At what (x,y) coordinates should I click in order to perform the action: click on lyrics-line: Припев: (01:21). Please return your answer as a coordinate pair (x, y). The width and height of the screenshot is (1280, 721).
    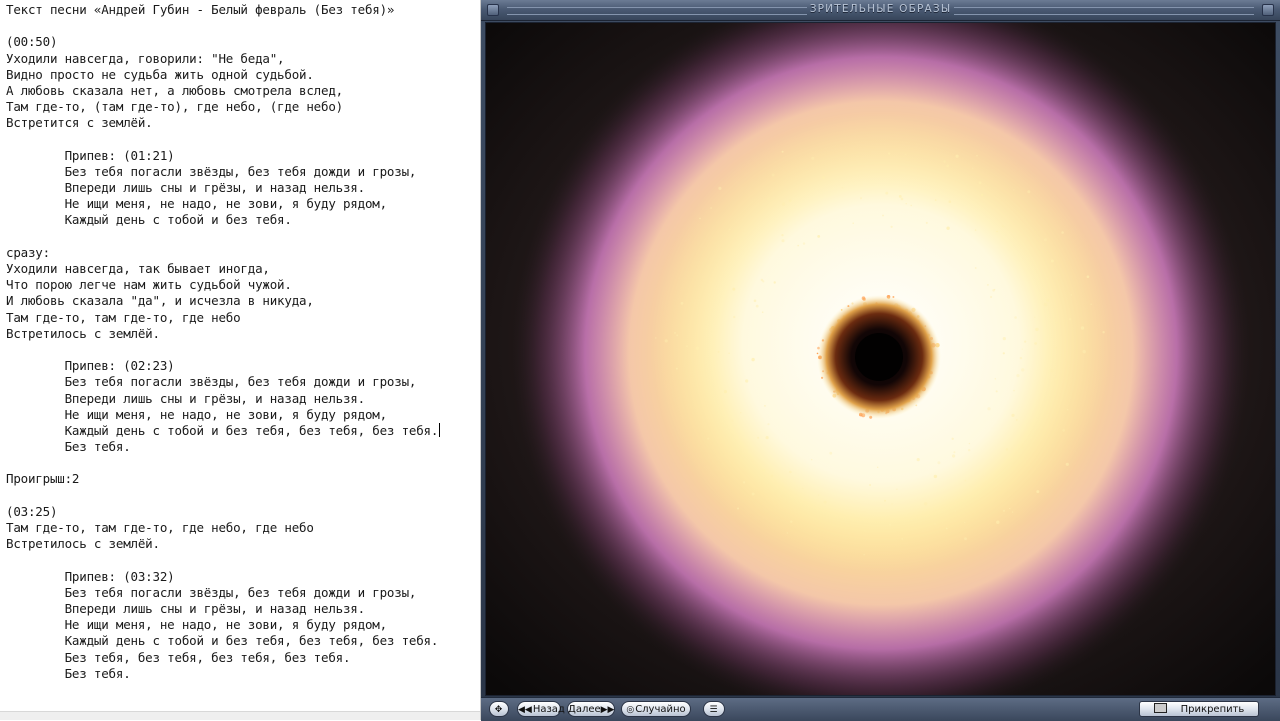
    Looking at the image, I should click on (241, 156).